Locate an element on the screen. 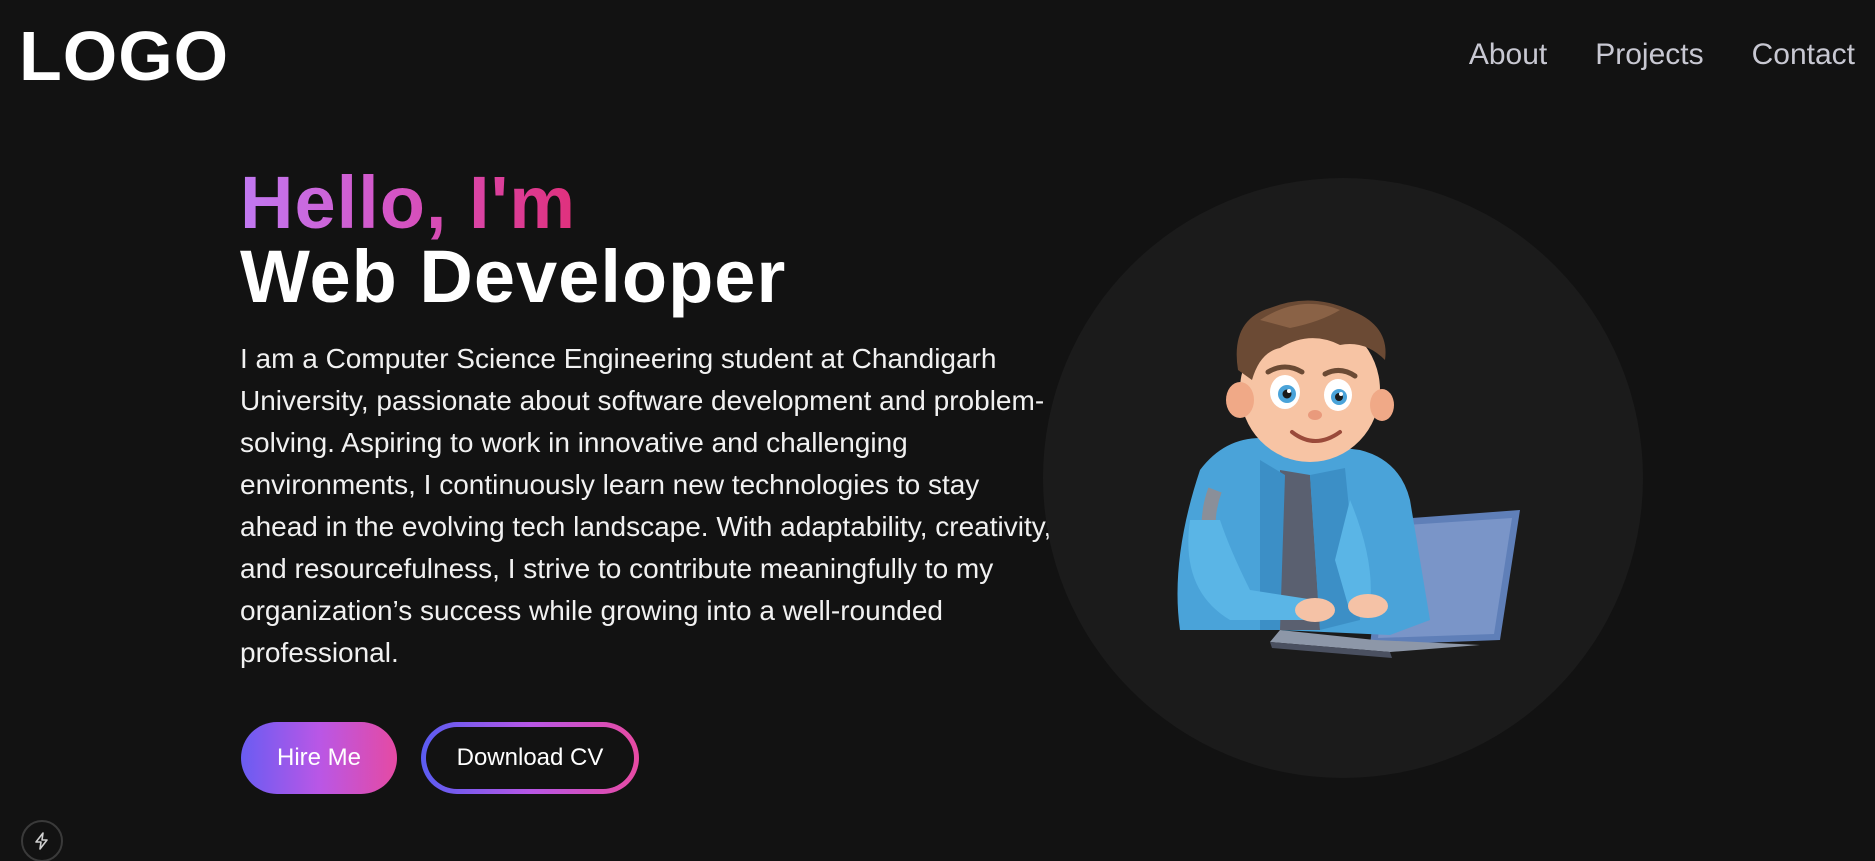 The width and height of the screenshot is (1875, 861). nav-link-contact: Contact is located at coordinates (1803, 55).